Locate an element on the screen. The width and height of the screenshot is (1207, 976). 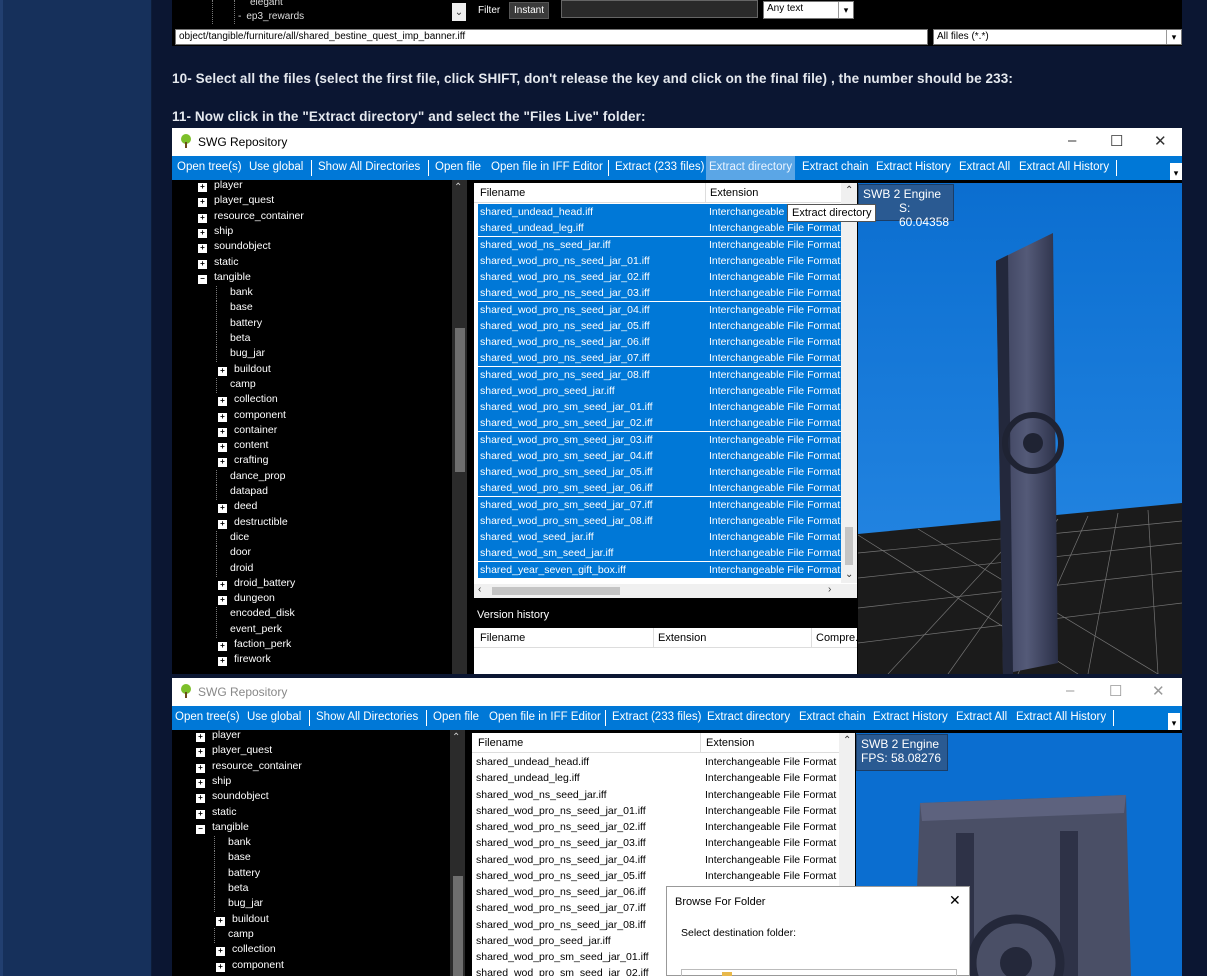
chevron-left-icon: ‹ is located at coordinates (479, 589).